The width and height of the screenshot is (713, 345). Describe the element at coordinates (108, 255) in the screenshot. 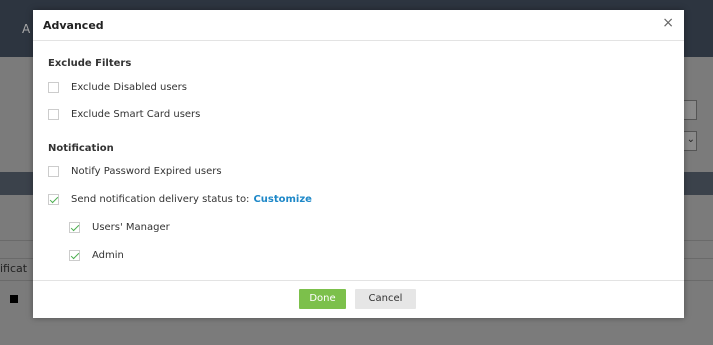

I see `admin-label: Admin` at that location.